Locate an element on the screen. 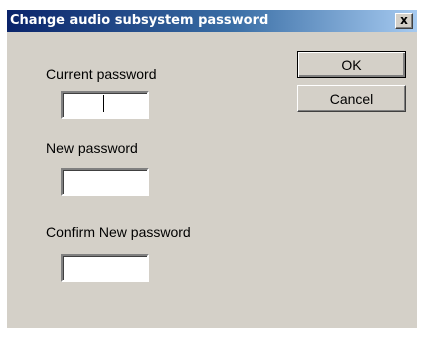 The width and height of the screenshot is (422, 339). current-password-field is located at coordinates (105, 105).